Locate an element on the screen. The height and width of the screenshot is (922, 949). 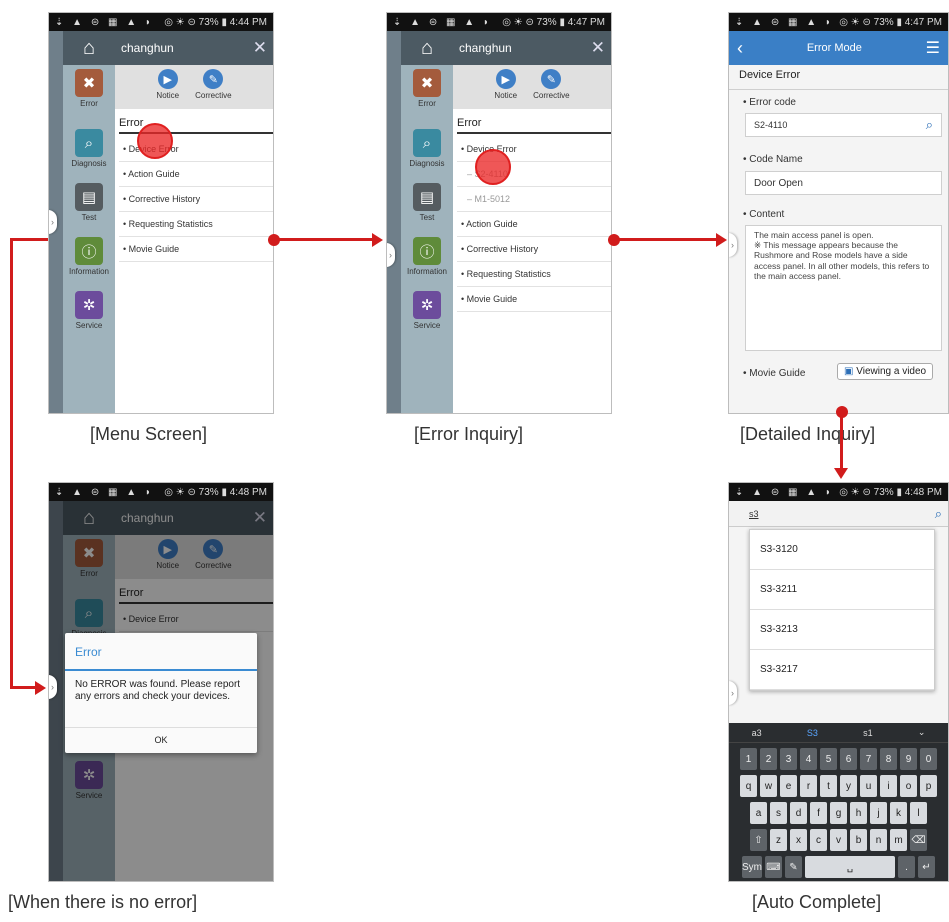
caption-no-error: [When there is no error] is located at coordinates (103, 902).